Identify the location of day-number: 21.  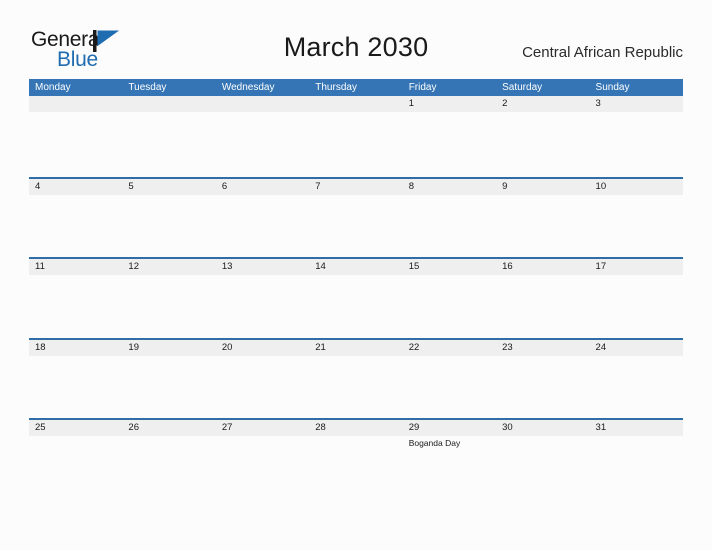
(320, 347).